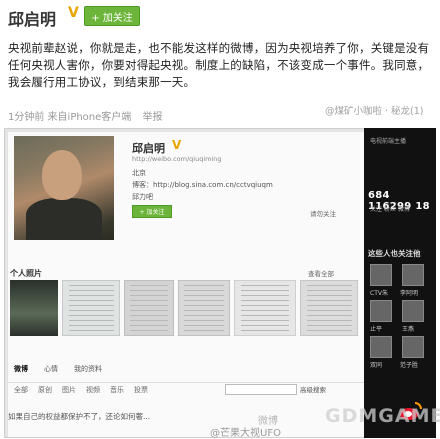 This screenshot has width=440, height=439. Describe the element at coordinates (408, 328) in the screenshot. I see `avatar-label: 王燕` at that location.